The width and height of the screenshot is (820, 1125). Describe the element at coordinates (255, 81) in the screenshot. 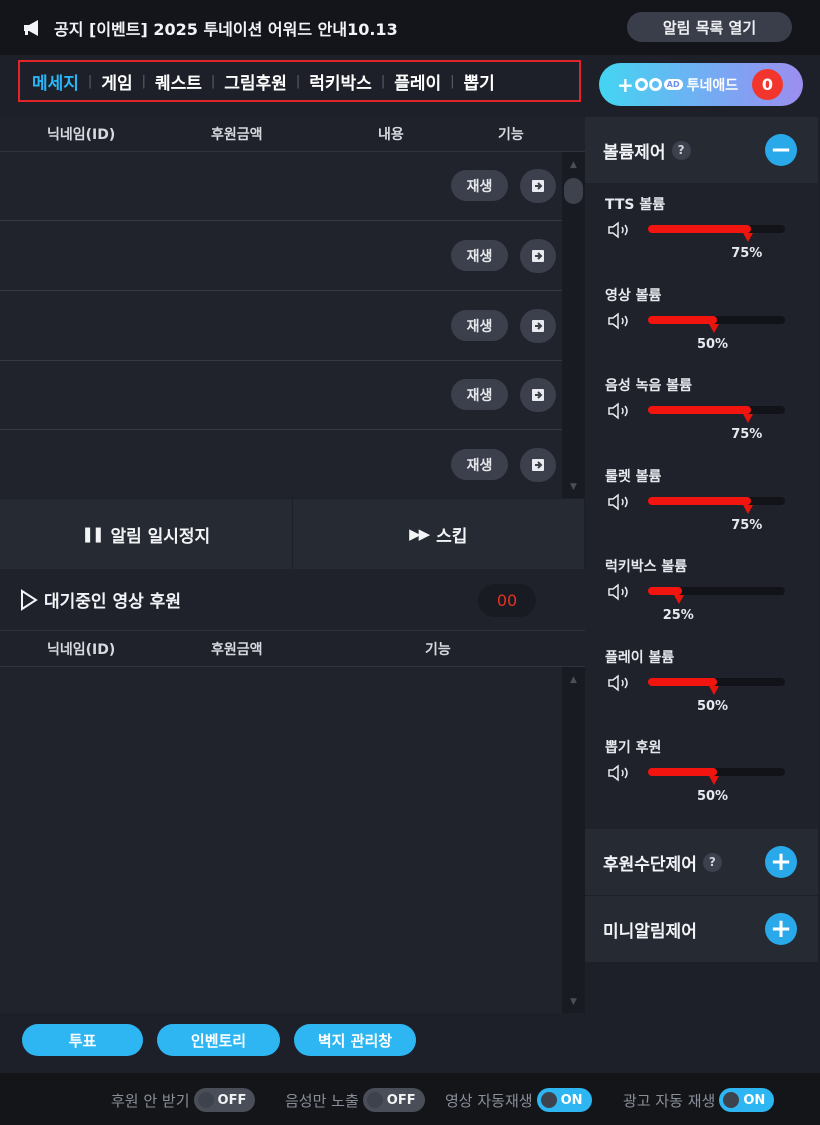

I see `tab-drawing-donation: 그림후원` at that location.